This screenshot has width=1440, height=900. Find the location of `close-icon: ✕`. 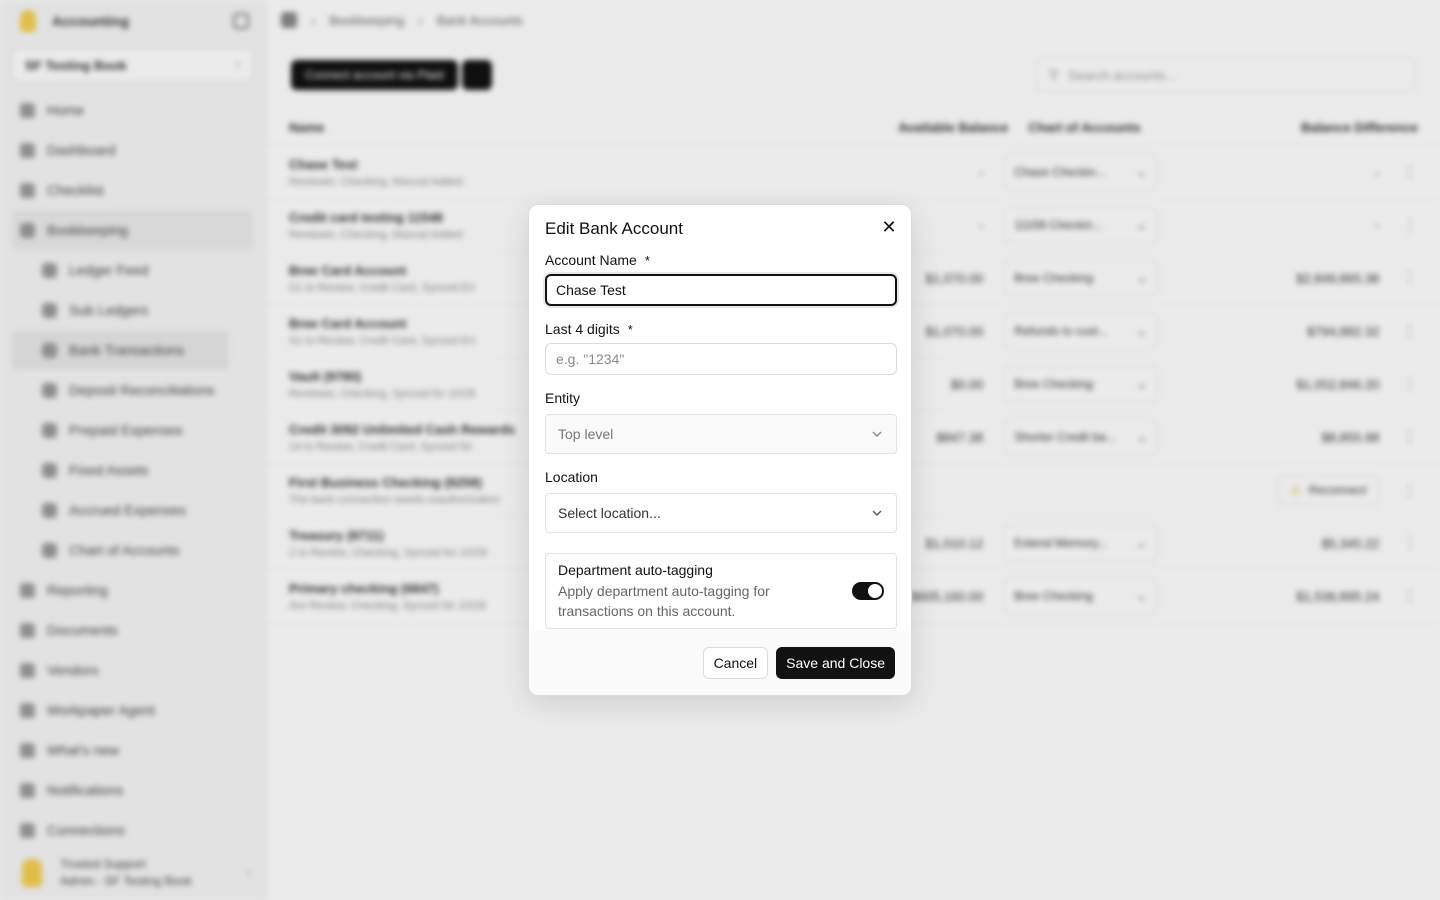

close-icon: ✕ is located at coordinates (889, 227).